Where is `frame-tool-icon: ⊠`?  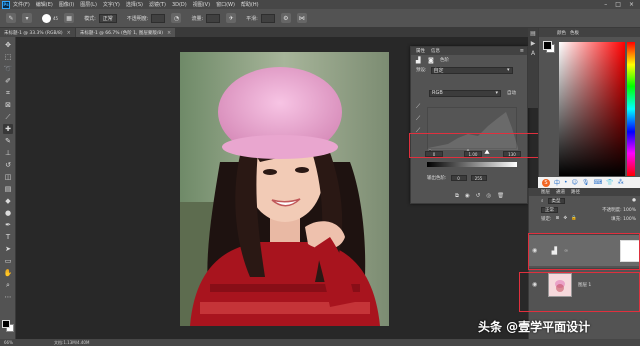 frame-tool-icon: ⊠ is located at coordinates (8, 105).